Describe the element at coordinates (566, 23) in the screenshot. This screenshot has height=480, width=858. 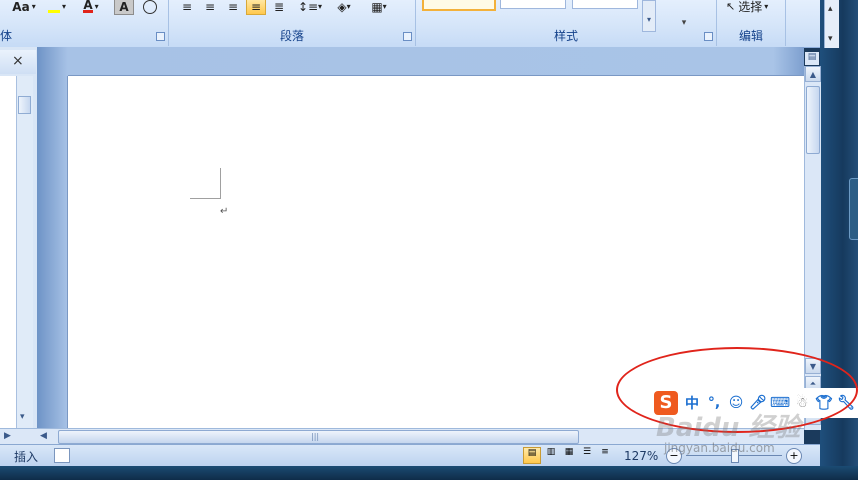
I see `styles-group: ▾ ▾ 样式` at that location.